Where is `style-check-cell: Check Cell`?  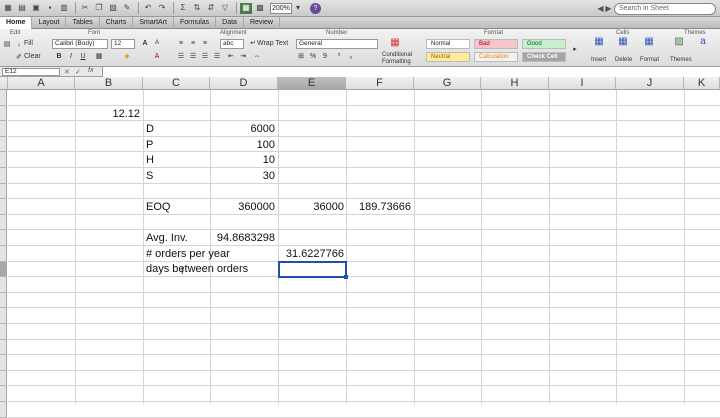
style-check-cell: Check Cell is located at coordinates (544, 57).